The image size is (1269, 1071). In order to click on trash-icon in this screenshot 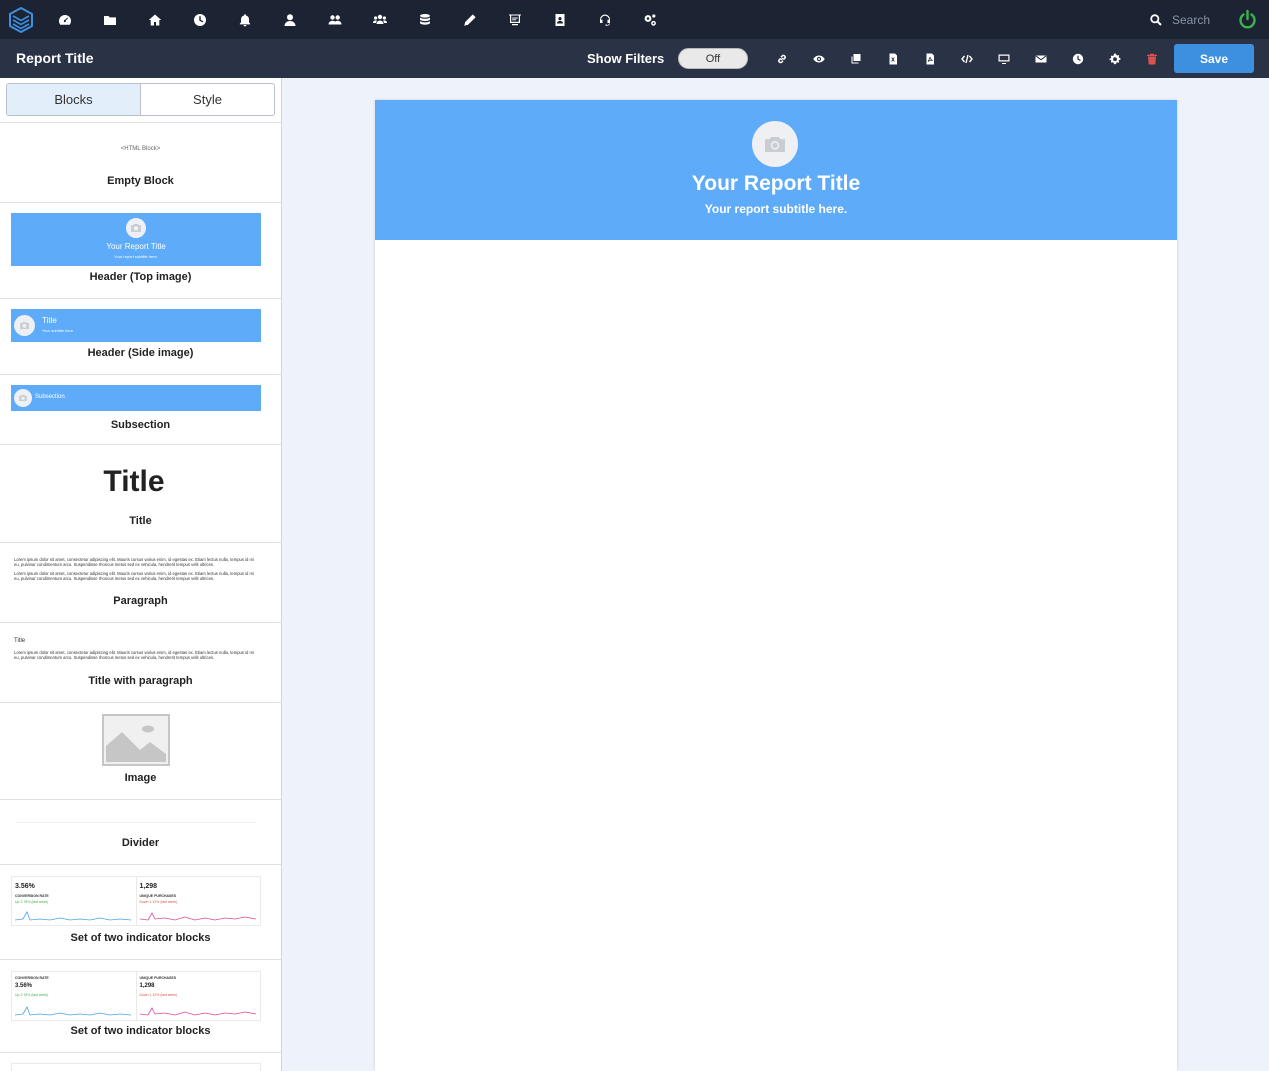, I will do `click(1151, 58)`.